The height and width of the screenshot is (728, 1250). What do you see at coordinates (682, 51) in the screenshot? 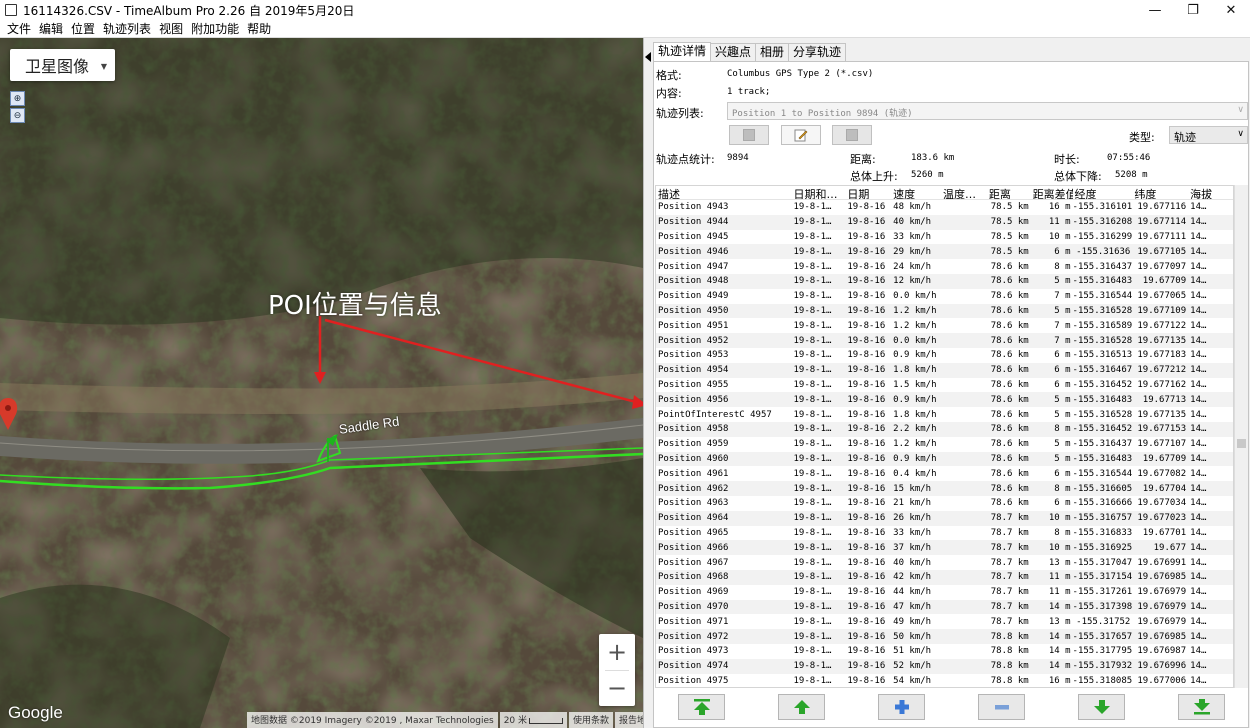
I see `tab-track-details: 轨迹详情` at bounding box center [682, 51].